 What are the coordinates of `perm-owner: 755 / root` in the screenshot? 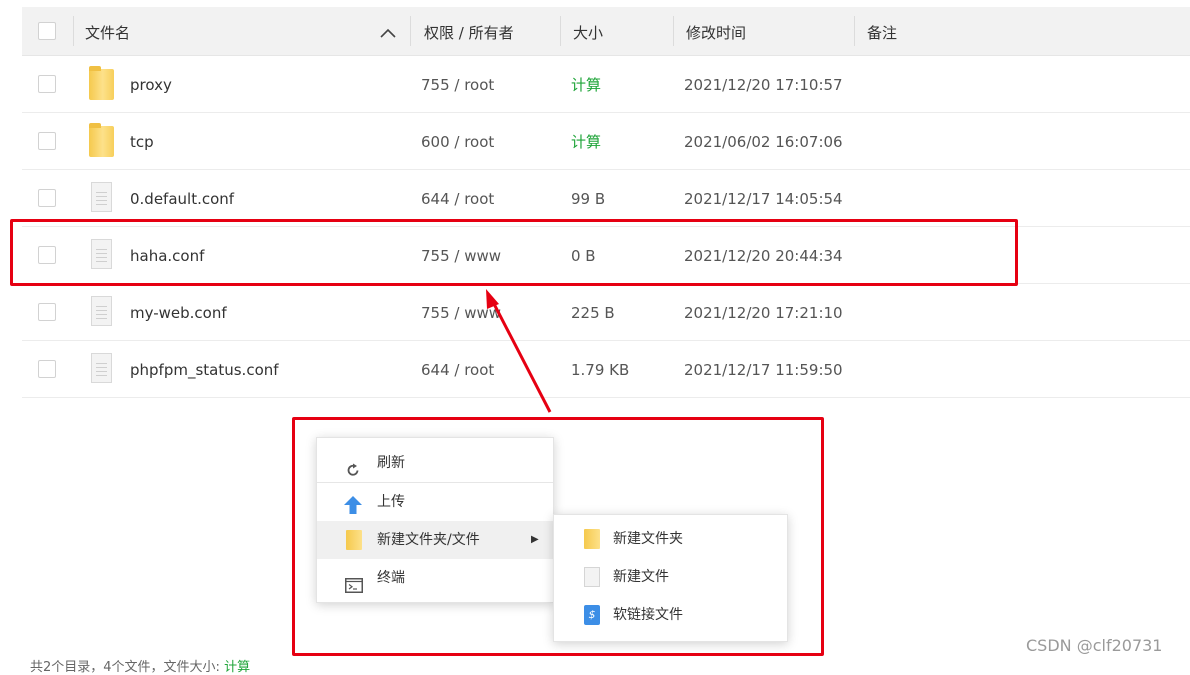 It's located at (457, 85).